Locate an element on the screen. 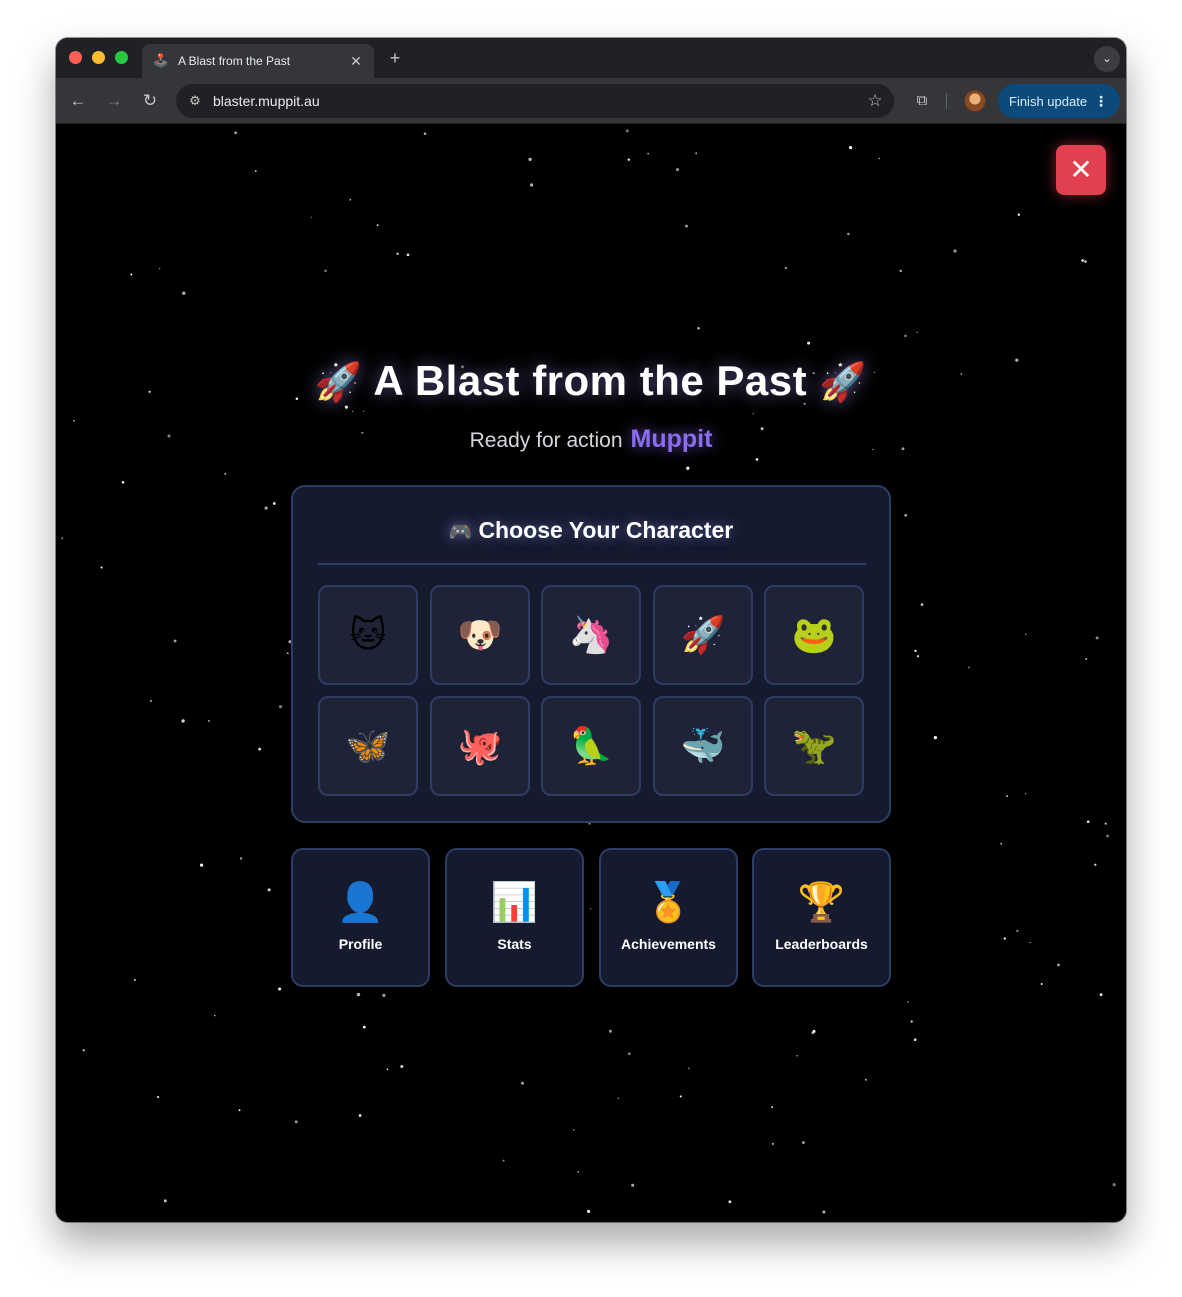 This screenshot has width=1182, height=1297. finish-update-button: Finish update ⋮ is located at coordinates (1059, 101).